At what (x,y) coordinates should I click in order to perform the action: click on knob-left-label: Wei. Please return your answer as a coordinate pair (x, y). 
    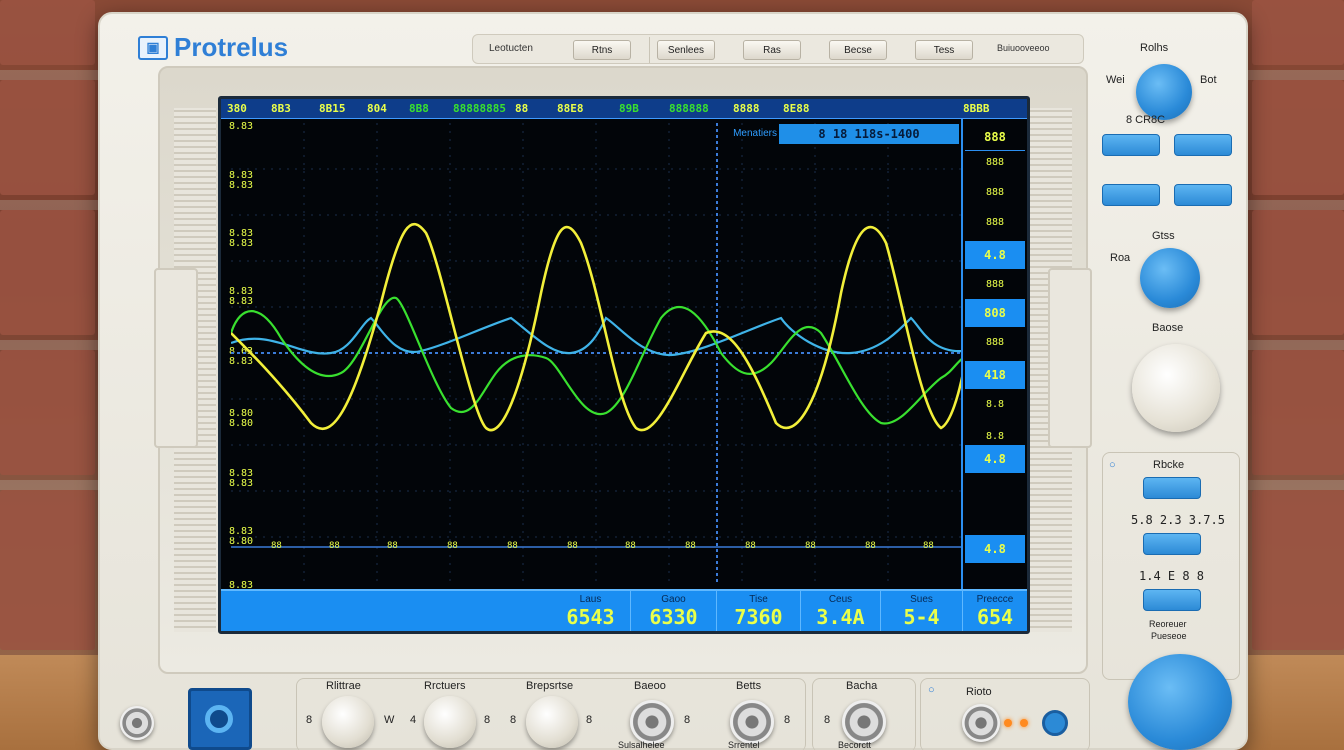
    Looking at the image, I should click on (1115, 80).